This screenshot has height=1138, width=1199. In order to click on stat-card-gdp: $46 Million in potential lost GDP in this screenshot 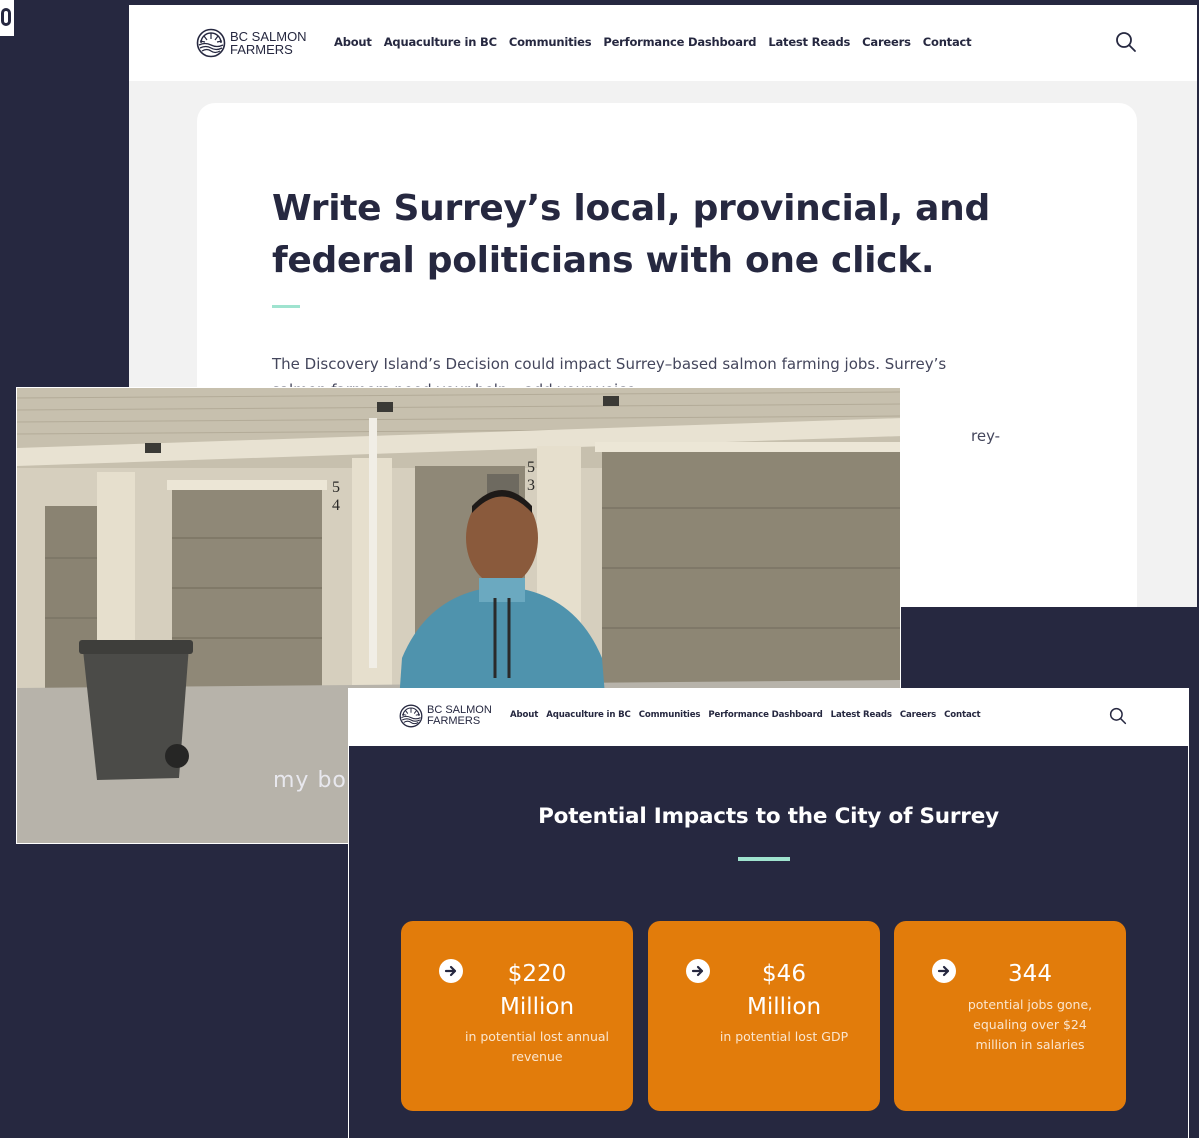, I will do `click(764, 1016)`.